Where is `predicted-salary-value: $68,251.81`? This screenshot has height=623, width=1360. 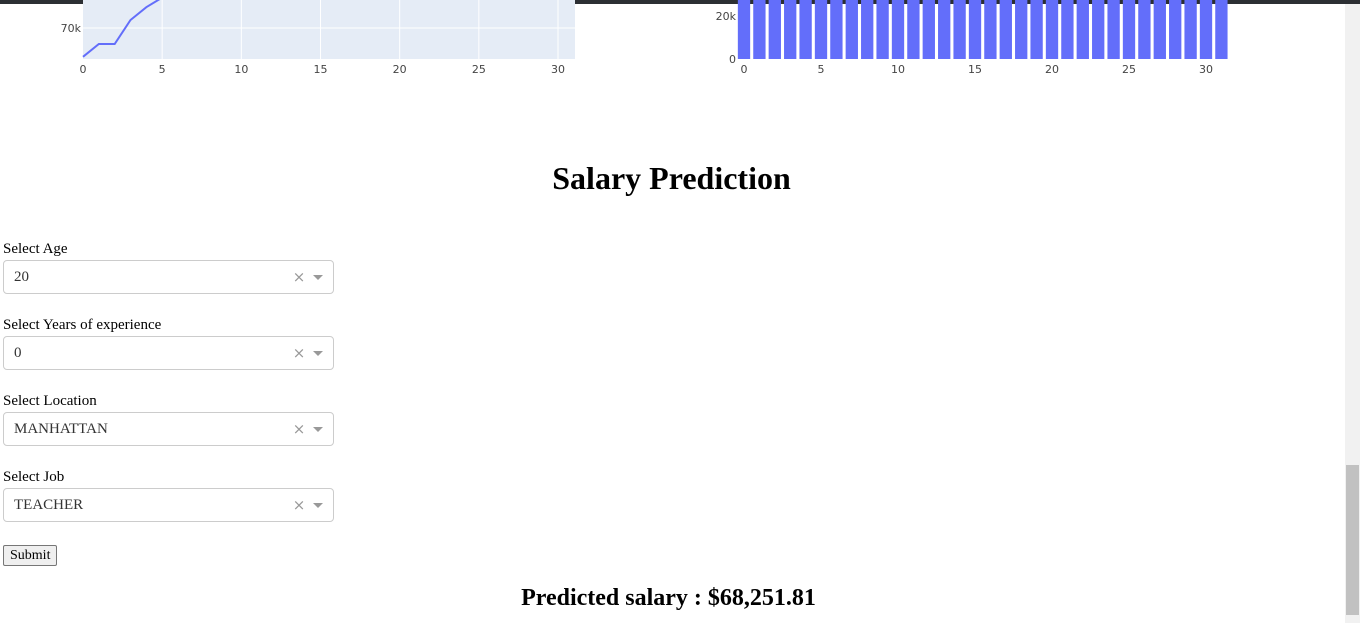
predicted-salary-value: $68,251.81 is located at coordinates (761, 598).